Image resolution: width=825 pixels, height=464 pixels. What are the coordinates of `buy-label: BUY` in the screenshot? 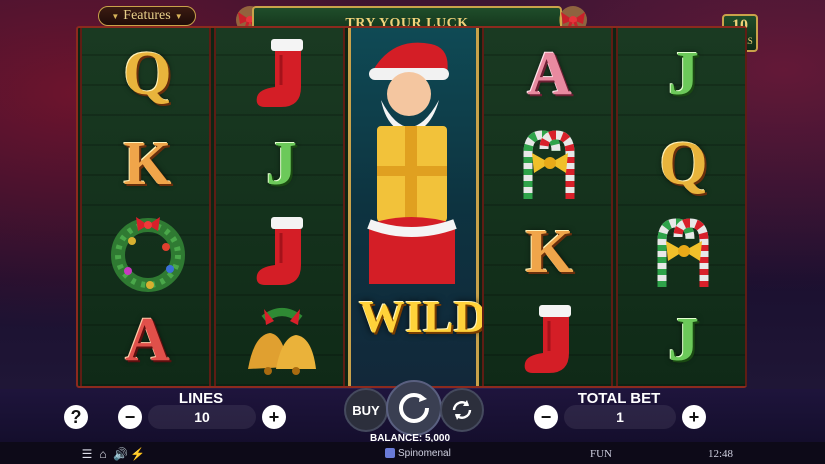 It's located at (366, 410).